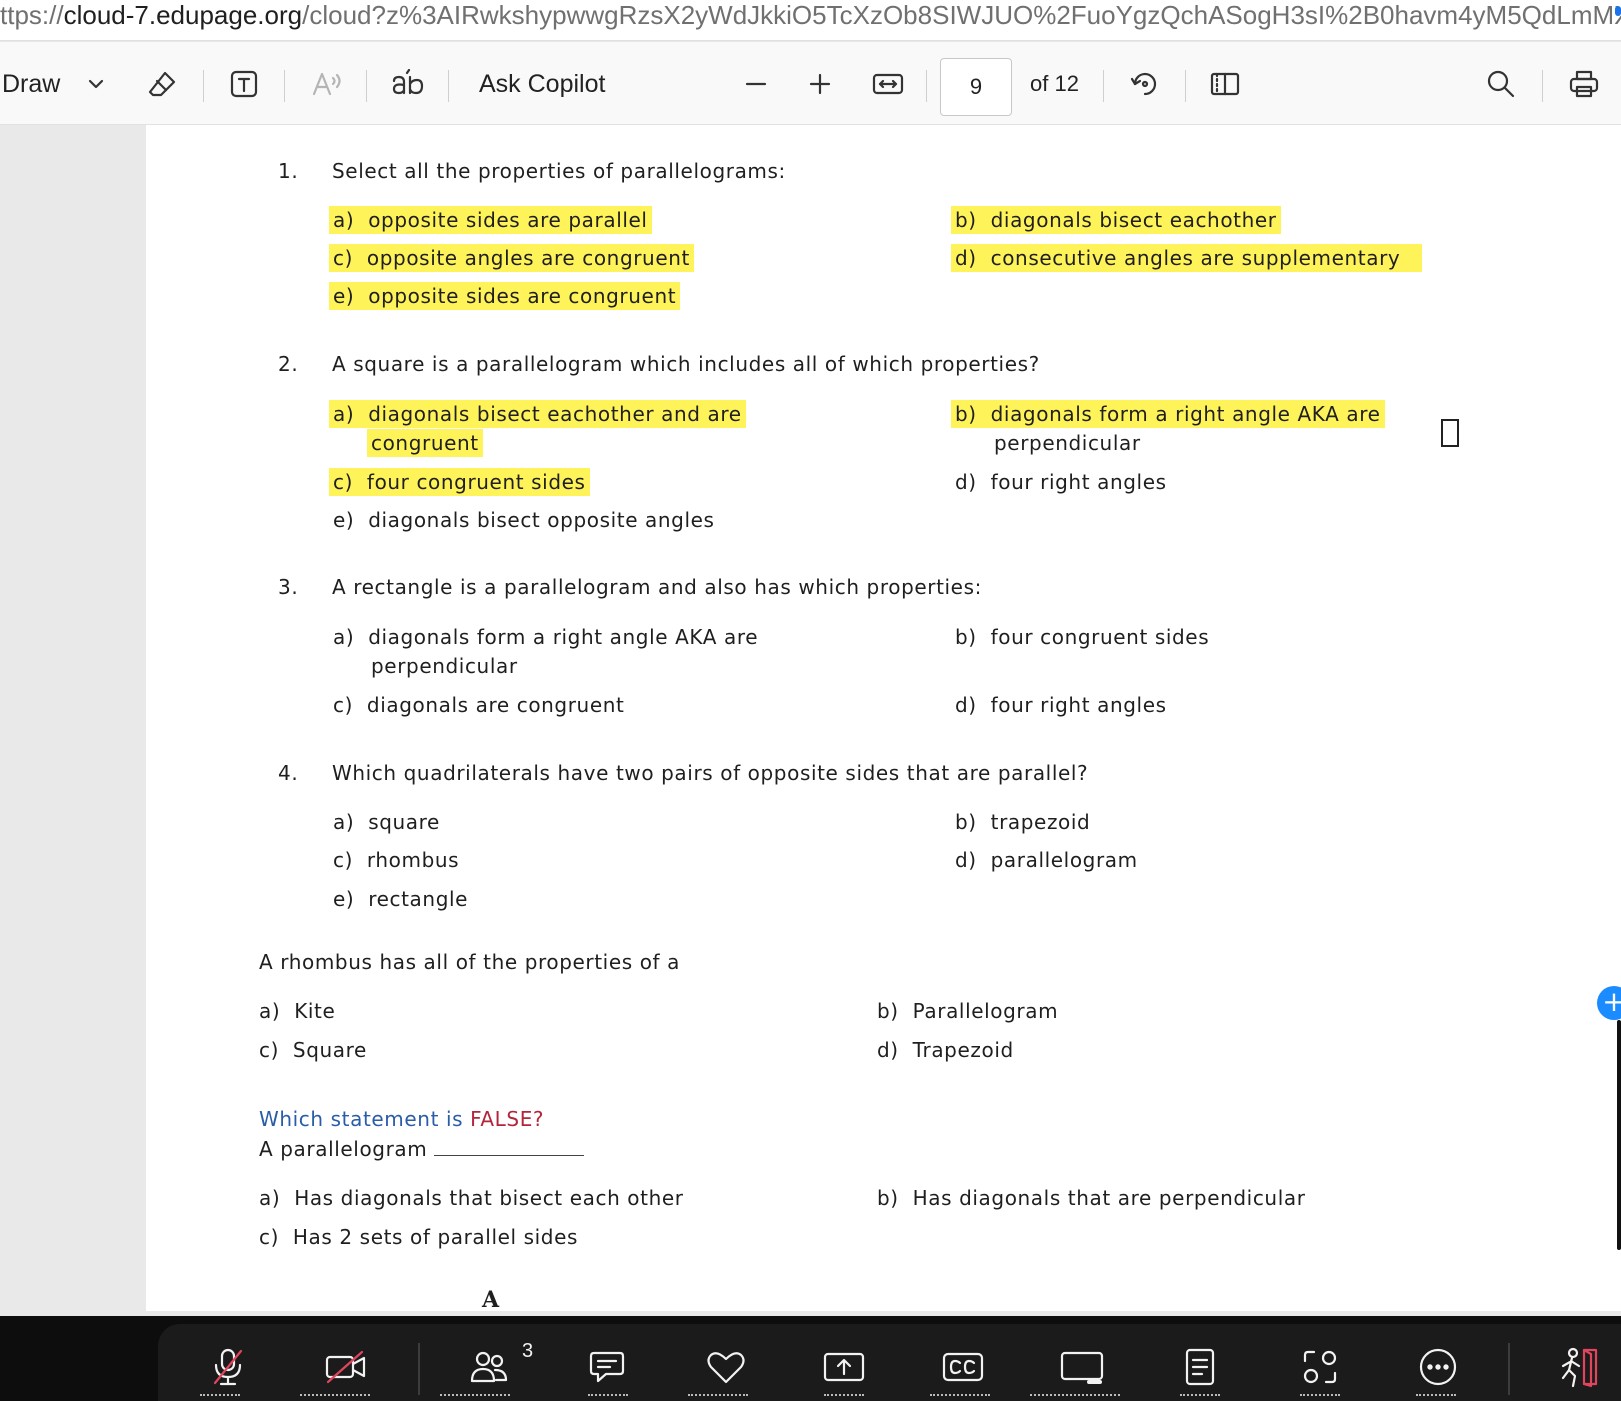  Describe the element at coordinates (425, 443) in the screenshot. I see `option-q2-a-cont: congruent` at that location.